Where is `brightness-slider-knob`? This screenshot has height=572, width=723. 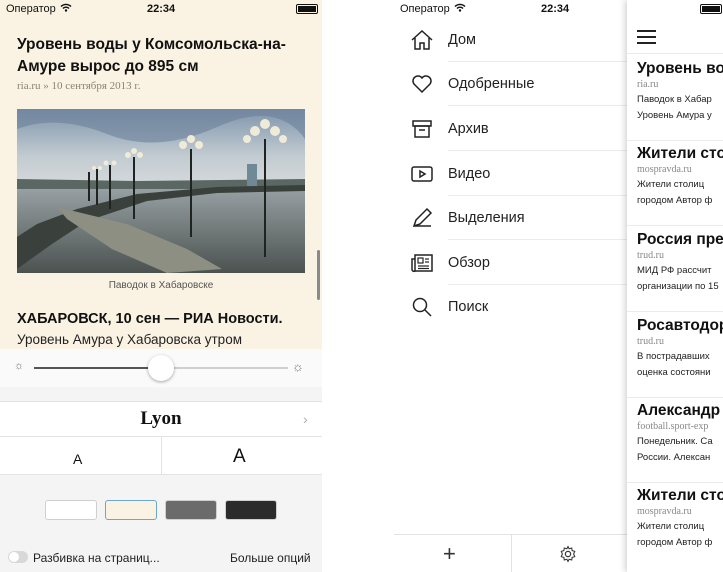
brightness-slider-knob is located at coordinates (161, 368).